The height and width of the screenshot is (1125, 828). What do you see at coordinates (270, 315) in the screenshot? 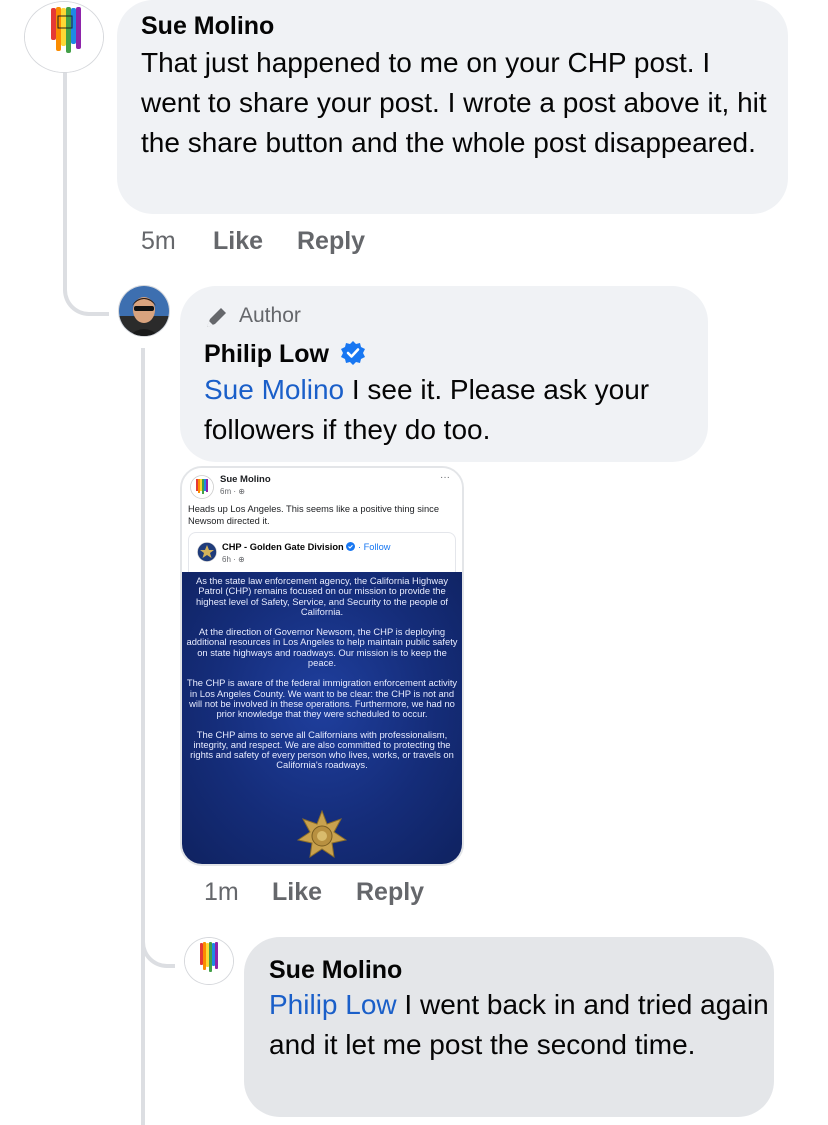
I see `author-badge-label: Author` at bounding box center [270, 315].